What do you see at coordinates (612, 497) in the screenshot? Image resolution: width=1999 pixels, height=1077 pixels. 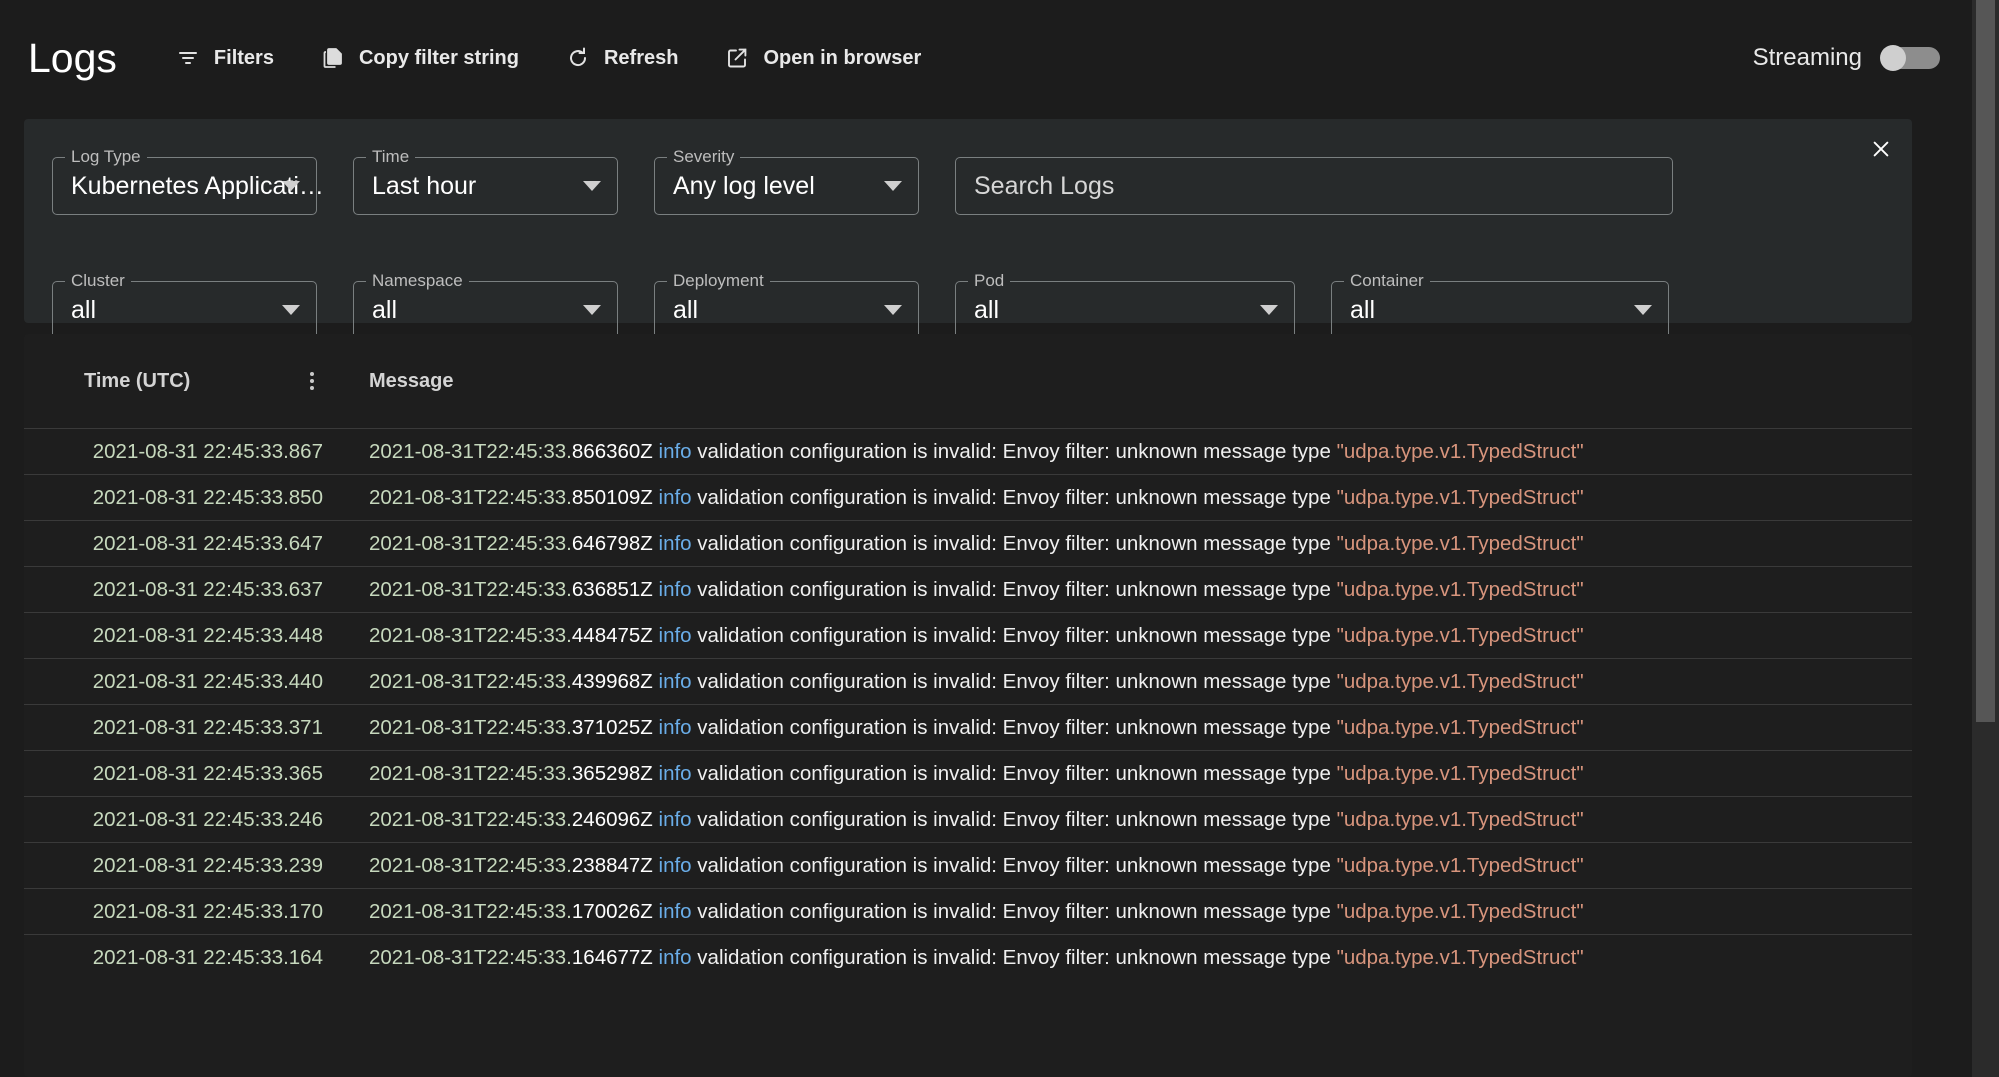 I see `log-message-fraction: 850109Z` at bounding box center [612, 497].